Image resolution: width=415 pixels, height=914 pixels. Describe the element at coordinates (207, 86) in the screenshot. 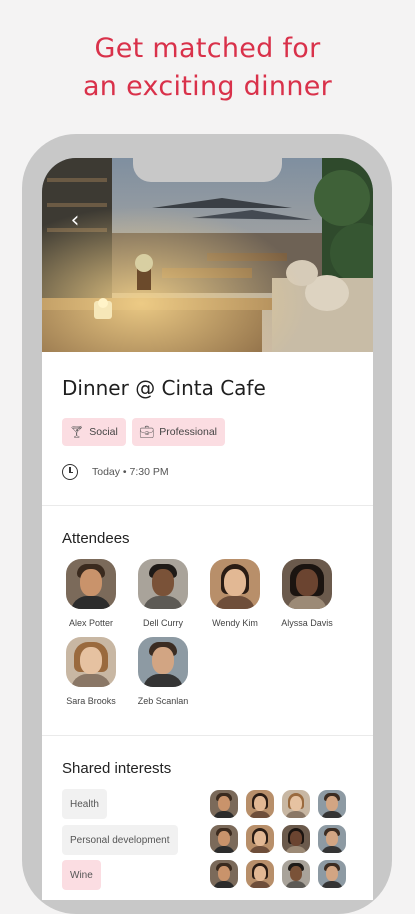

I see `headline-line-2: an exciting dinner` at that location.